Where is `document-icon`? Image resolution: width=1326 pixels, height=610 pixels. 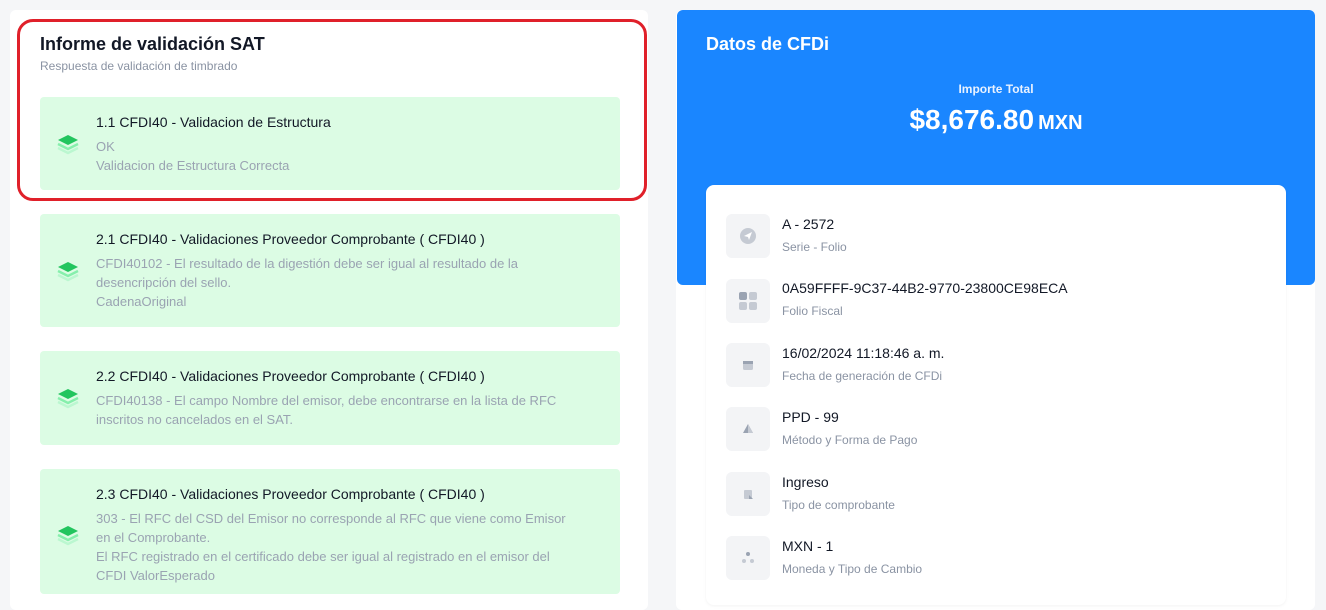
document-icon is located at coordinates (748, 494).